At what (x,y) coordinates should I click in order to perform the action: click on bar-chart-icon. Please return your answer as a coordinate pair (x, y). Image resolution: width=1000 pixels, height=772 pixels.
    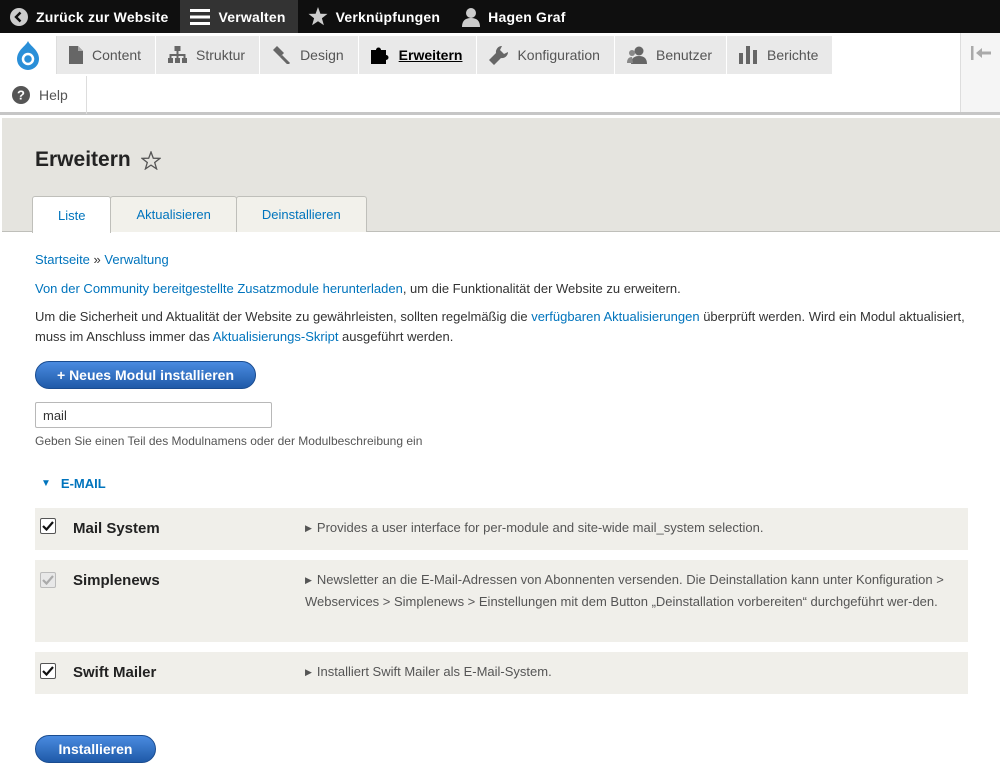
    Looking at the image, I should click on (748, 55).